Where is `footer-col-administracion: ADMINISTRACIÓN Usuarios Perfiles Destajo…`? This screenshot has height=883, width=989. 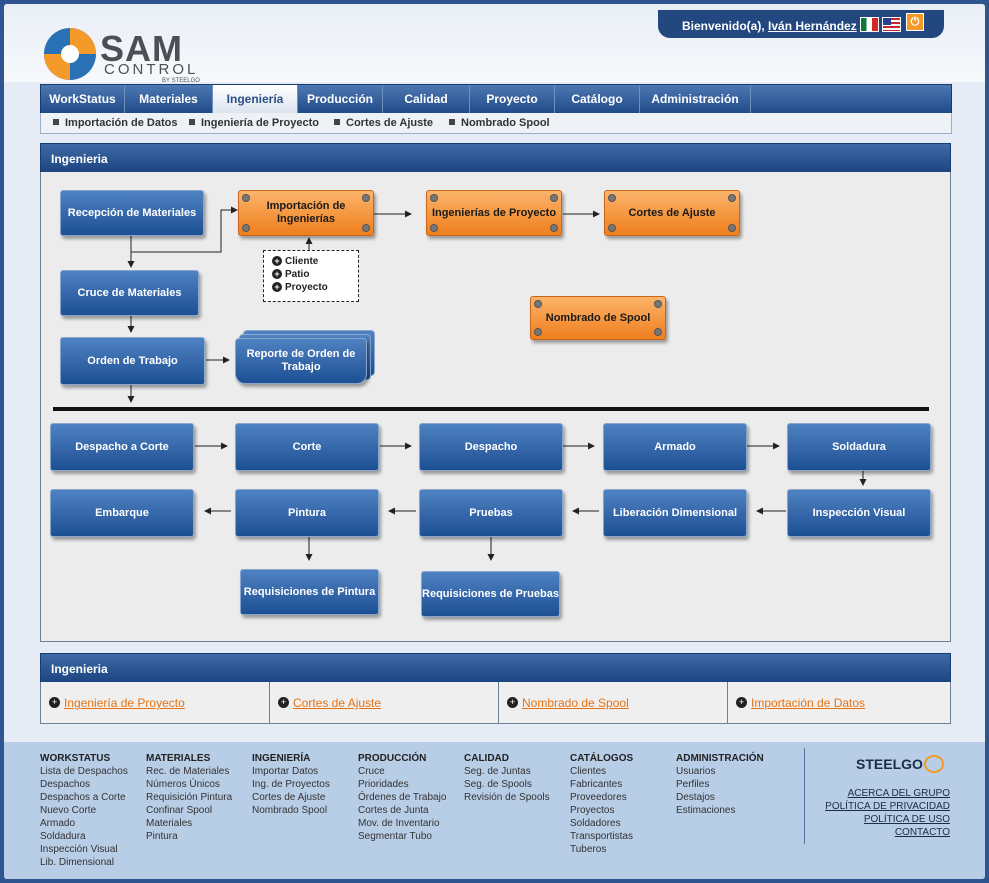
footer-col-administracion: ADMINISTRACIÓN Usuarios Perfiles Destajo… is located at coordinates (720, 784).